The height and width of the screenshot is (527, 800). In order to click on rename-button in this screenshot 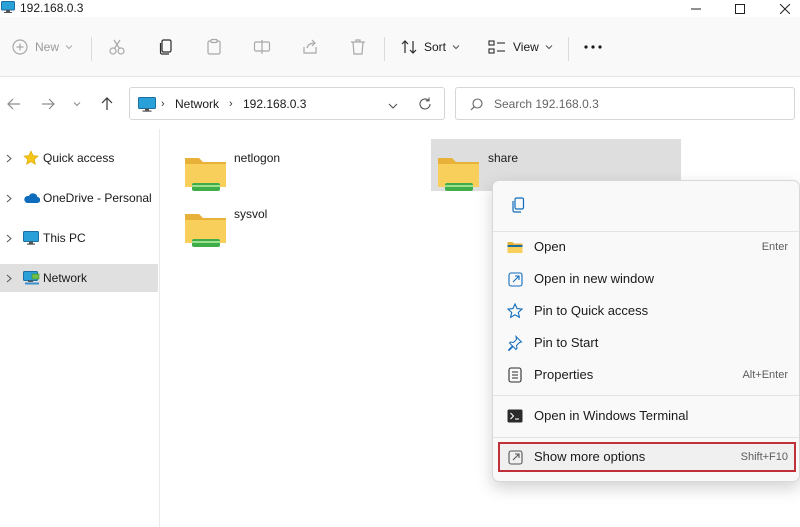, I will do `click(262, 47)`.